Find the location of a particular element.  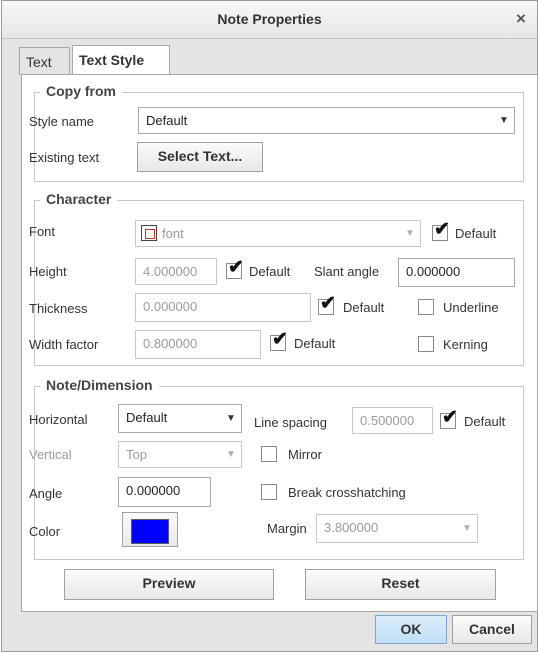

cancel-button: Cancel is located at coordinates (492, 629).